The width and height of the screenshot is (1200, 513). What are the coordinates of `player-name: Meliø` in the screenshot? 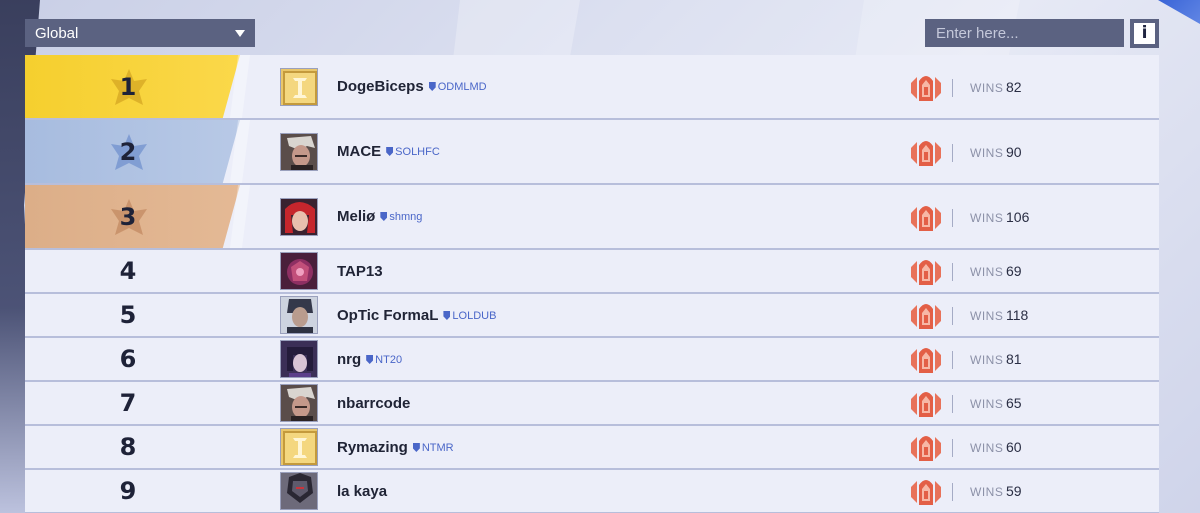 It's located at (356, 216).